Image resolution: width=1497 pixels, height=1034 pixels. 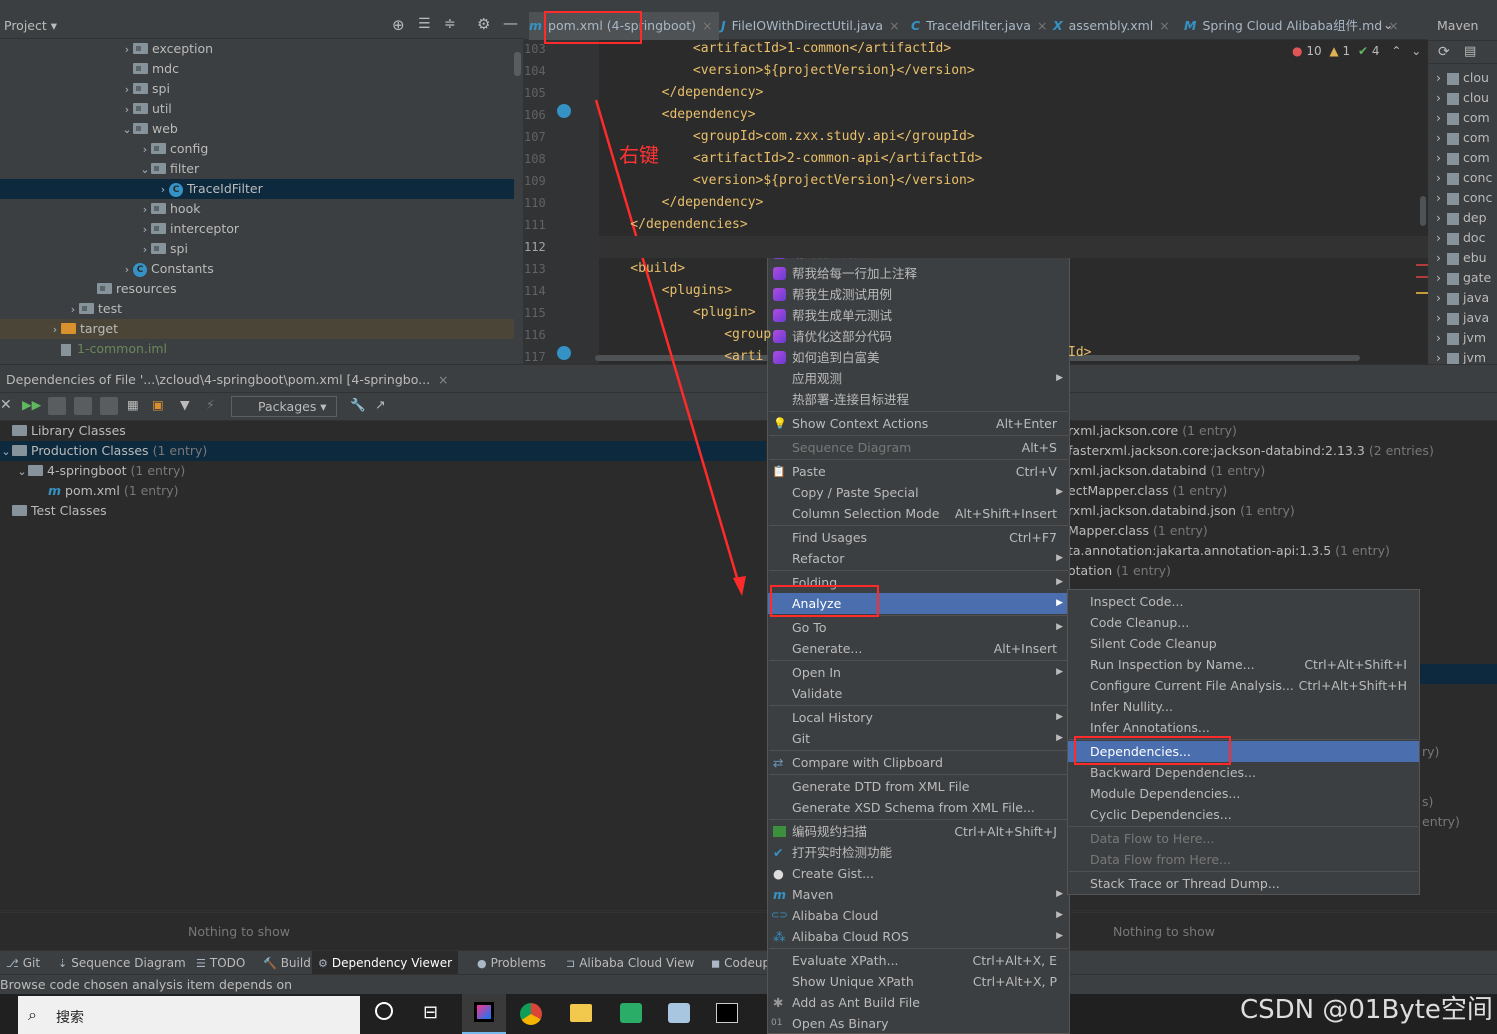 What do you see at coordinates (535, 49) in the screenshot?
I see `line-number: 103` at bounding box center [535, 49].